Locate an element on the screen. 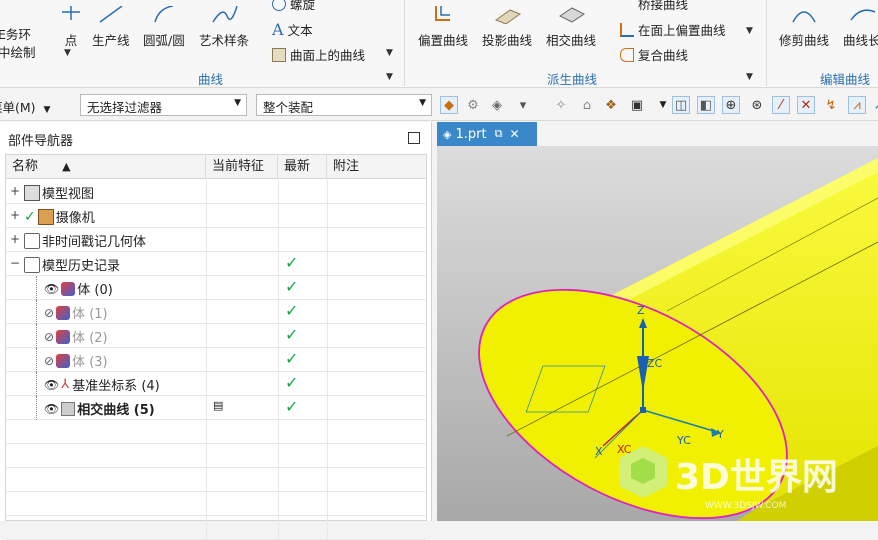 The height and width of the screenshot is (540, 878). row-name: 👁 体 (0) is located at coordinates (78, 288).